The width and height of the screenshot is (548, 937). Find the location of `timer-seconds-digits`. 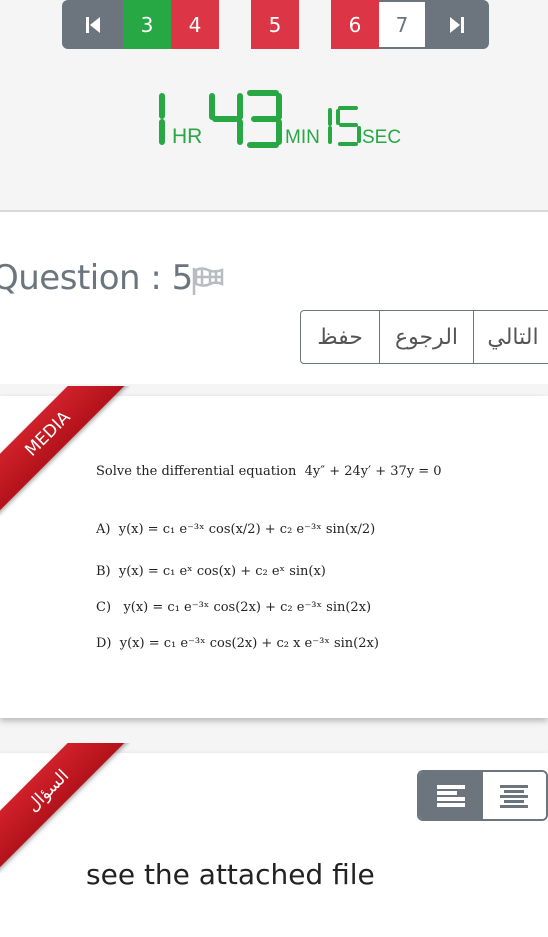

timer-seconds-digits is located at coordinates (344, 126).